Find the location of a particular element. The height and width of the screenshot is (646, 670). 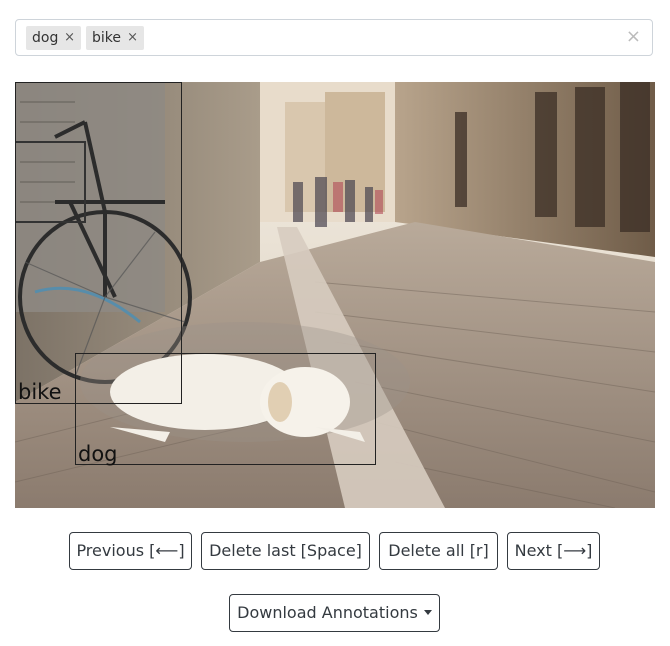

caret-down-icon is located at coordinates (427, 612).